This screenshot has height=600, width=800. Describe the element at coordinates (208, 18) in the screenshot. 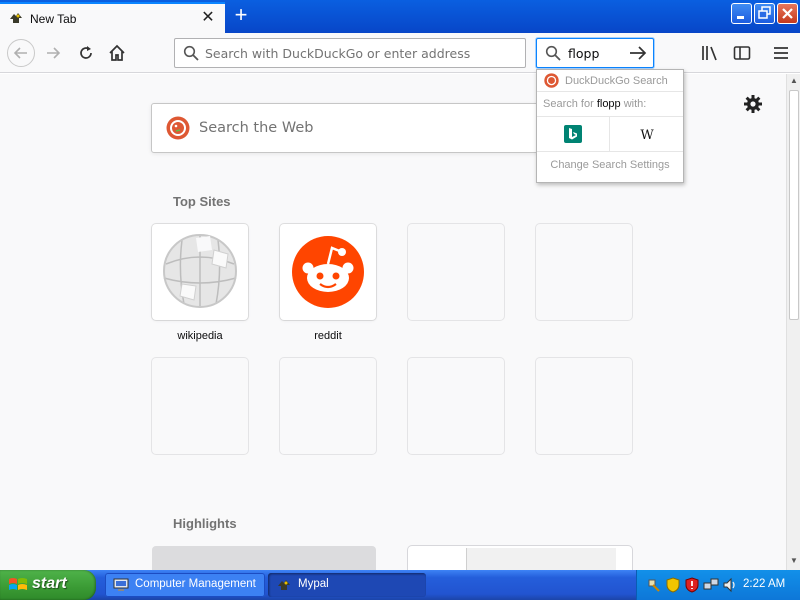

I see `tab-close-icon: ✕` at that location.